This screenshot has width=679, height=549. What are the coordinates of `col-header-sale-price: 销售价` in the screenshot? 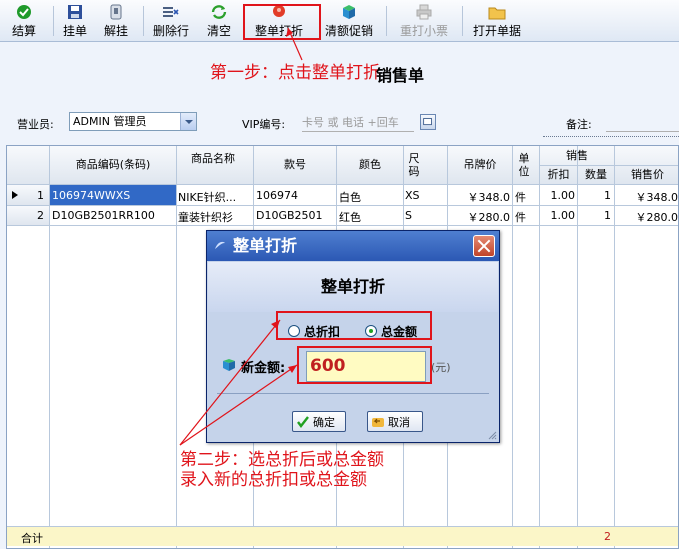 It's located at (646, 174).